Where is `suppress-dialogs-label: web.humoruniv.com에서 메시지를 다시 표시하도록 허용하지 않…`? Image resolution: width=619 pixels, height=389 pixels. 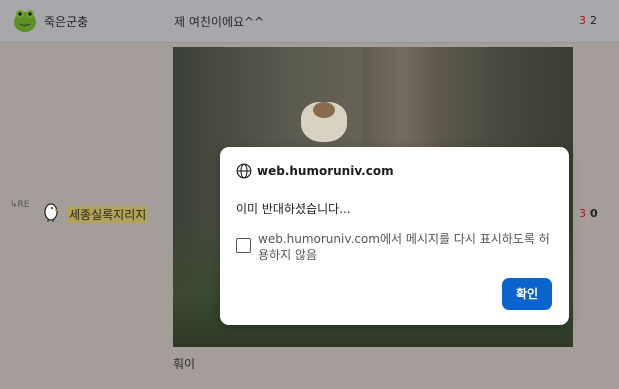
suppress-dialogs-label: web.humoruniv.com에서 메시지를 다시 표시하도록 허용하지 않… is located at coordinates (404, 247).